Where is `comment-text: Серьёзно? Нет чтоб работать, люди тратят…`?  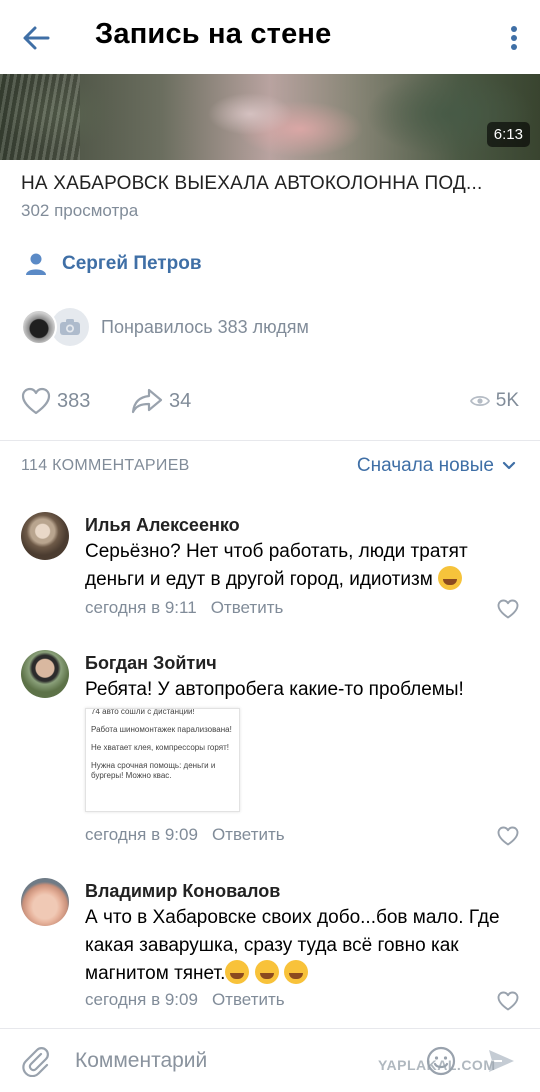
comment-text: Серьёзно? Нет чтоб работать, люди тратят… is located at coordinates (300, 566).